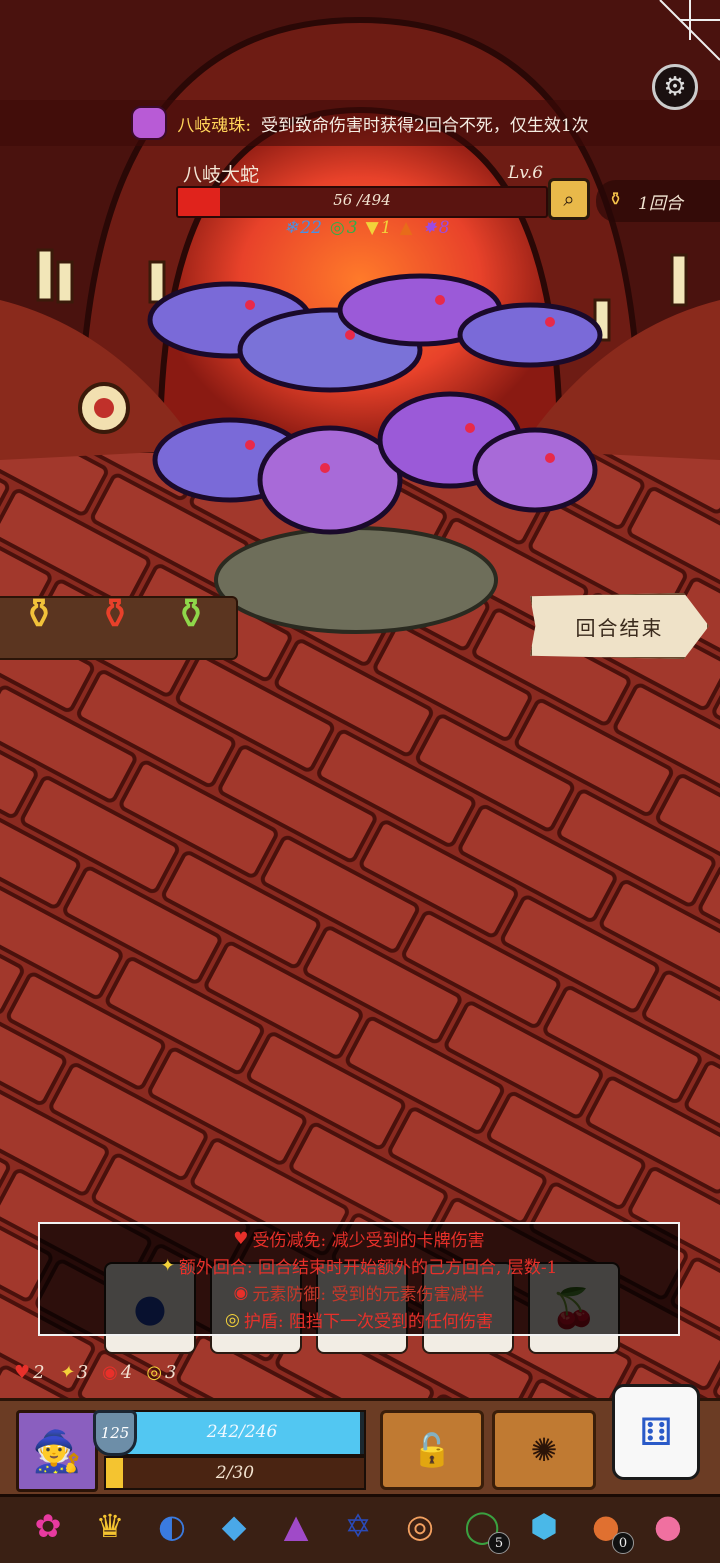  Describe the element at coordinates (221, 175) in the screenshot. I see `boss-name: 八岐大蛇` at that location.